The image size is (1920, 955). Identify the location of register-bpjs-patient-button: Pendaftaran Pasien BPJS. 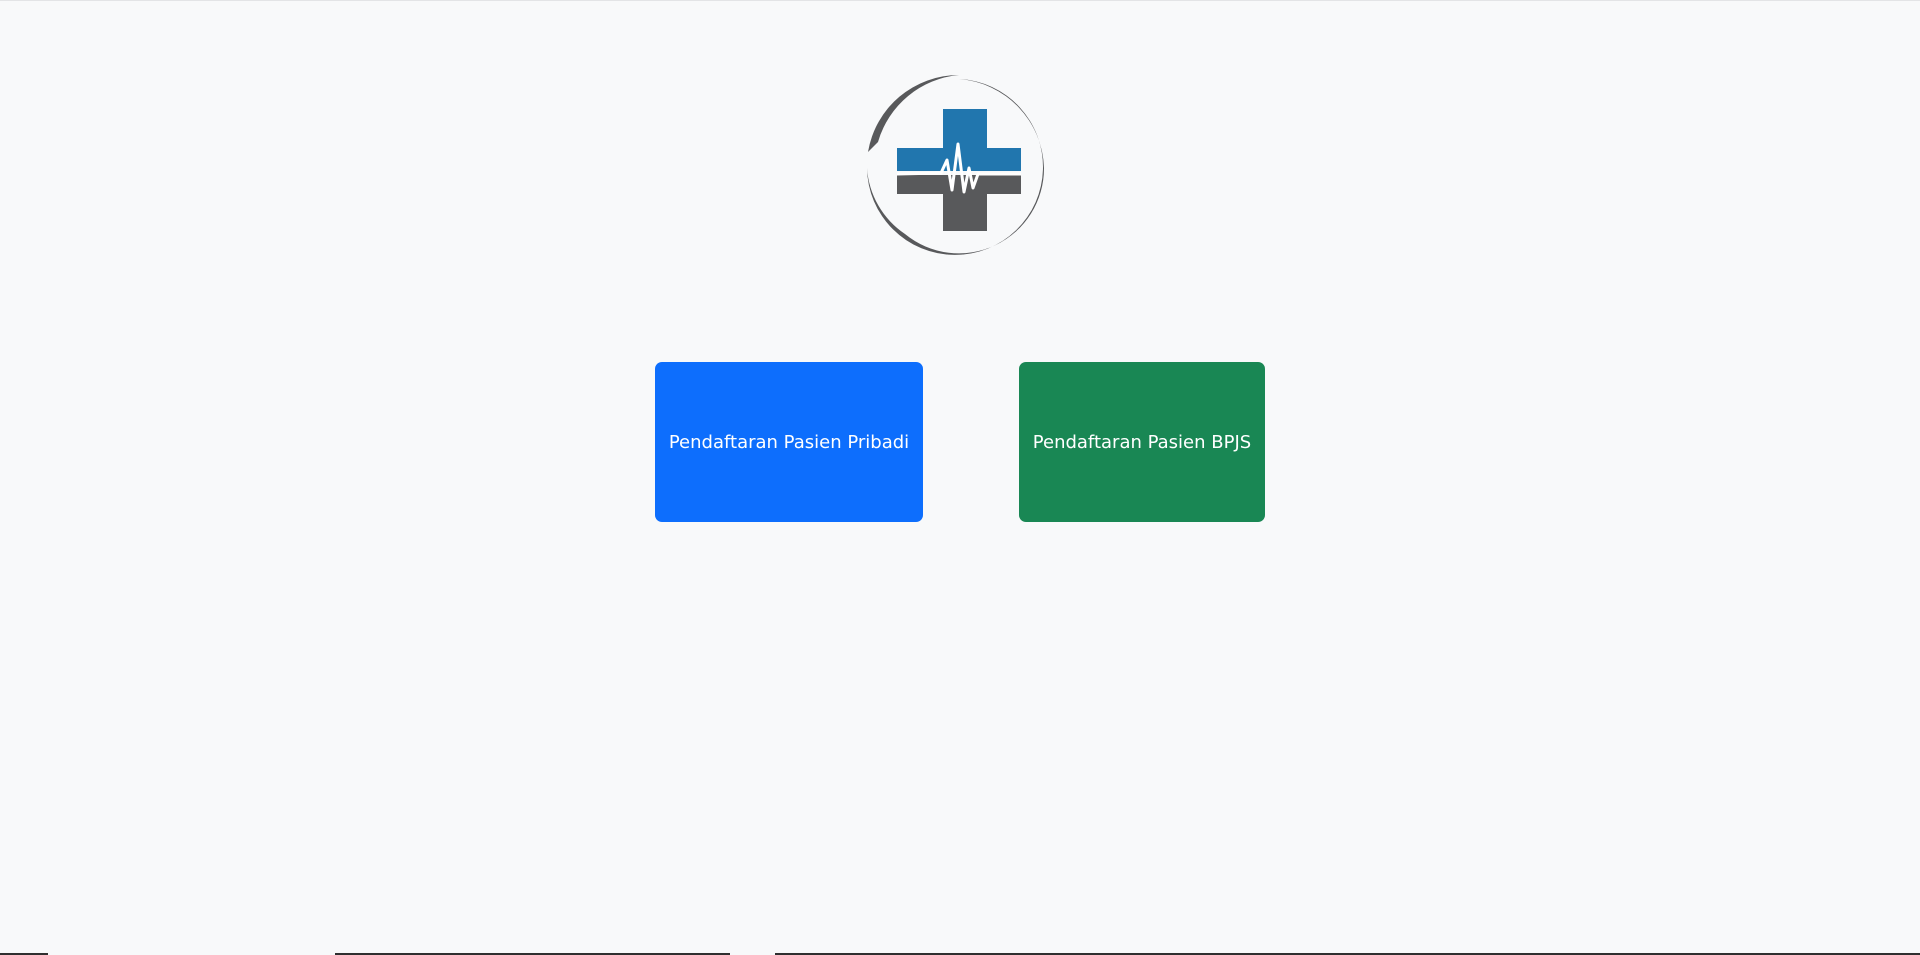
(1142, 442).